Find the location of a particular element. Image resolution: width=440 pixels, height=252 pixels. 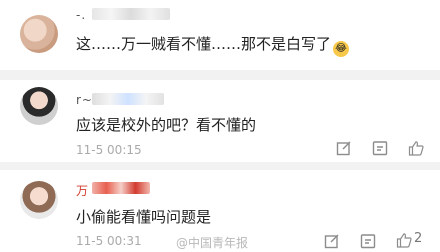

timestamp: 11-5 00:31 is located at coordinates (109, 241).